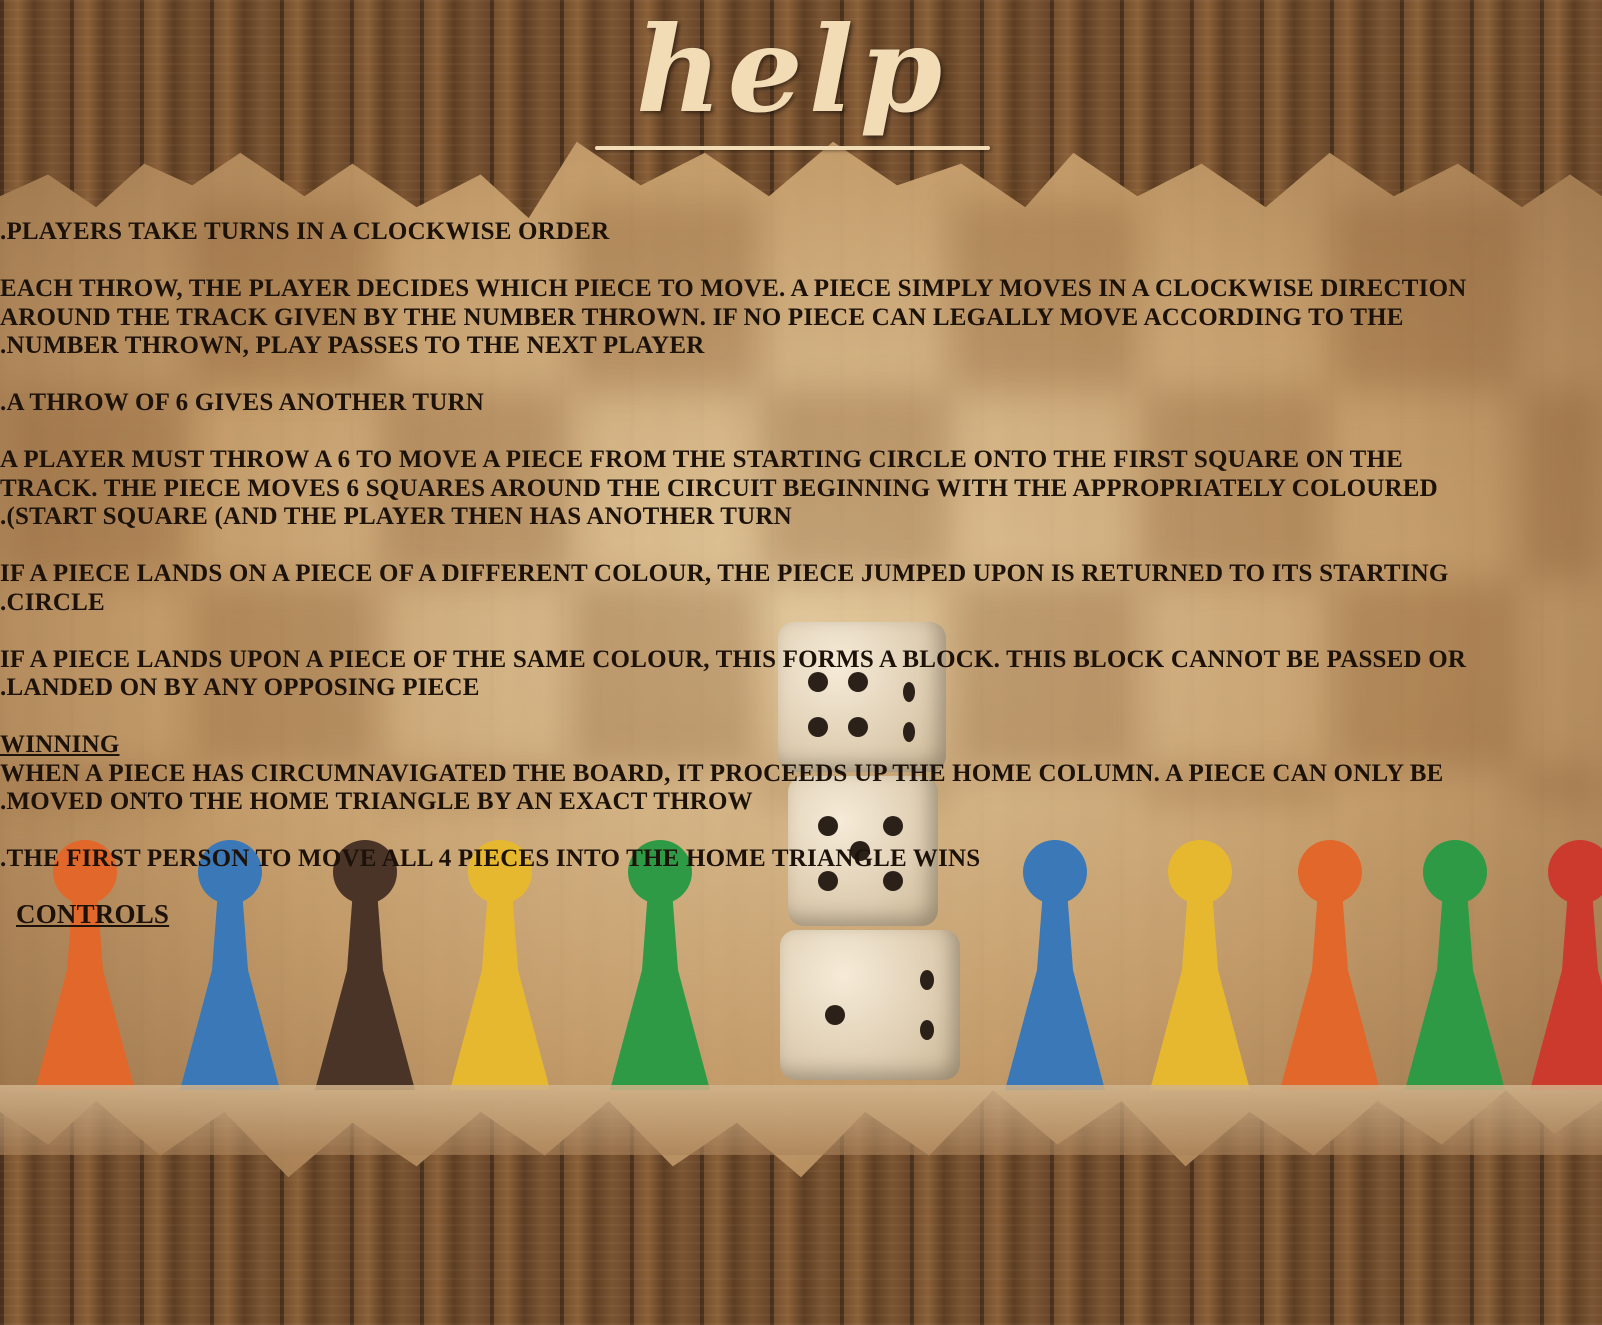 The width and height of the screenshot is (1602, 1325). Describe the element at coordinates (792, 69) in the screenshot. I see `page-title: help` at that location.